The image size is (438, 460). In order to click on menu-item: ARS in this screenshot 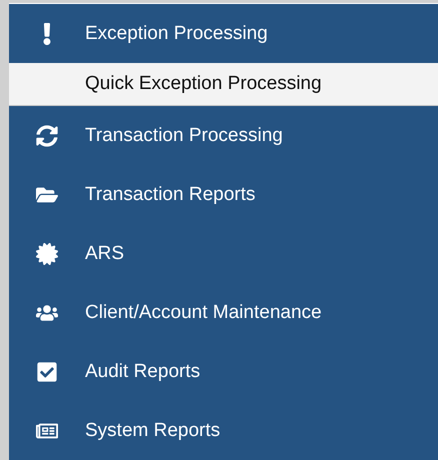, I will do `click(223, 253)`.